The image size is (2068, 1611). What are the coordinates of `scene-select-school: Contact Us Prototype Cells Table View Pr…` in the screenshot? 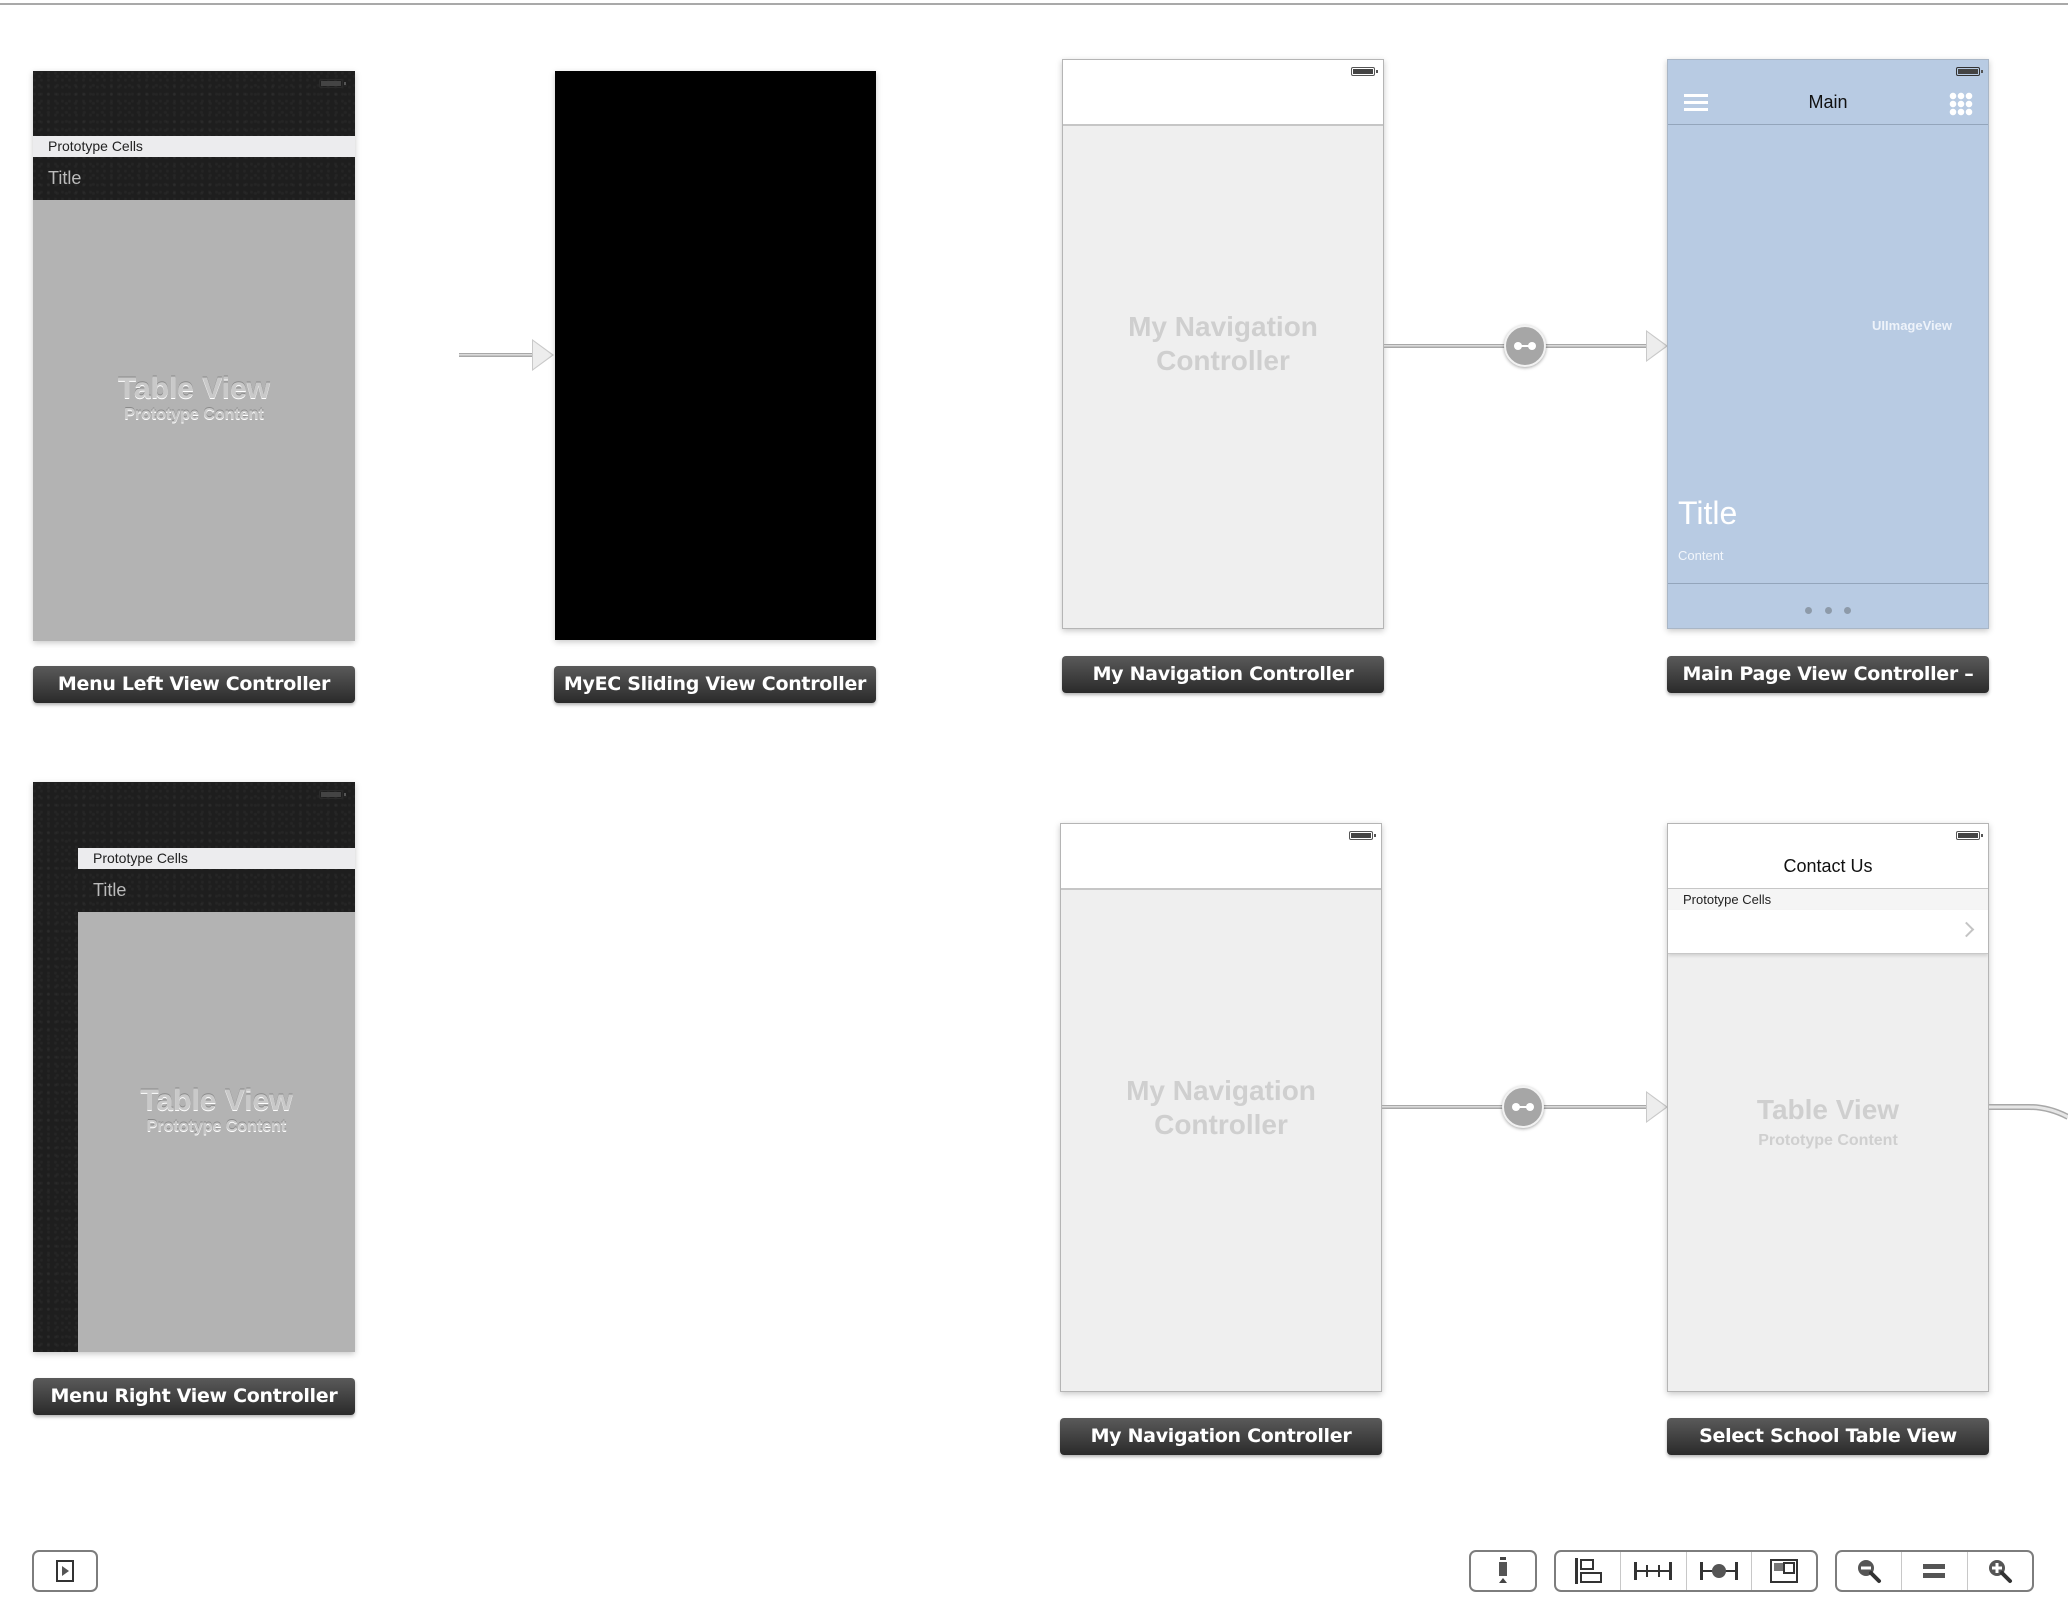 It's located at (1828, 1107).